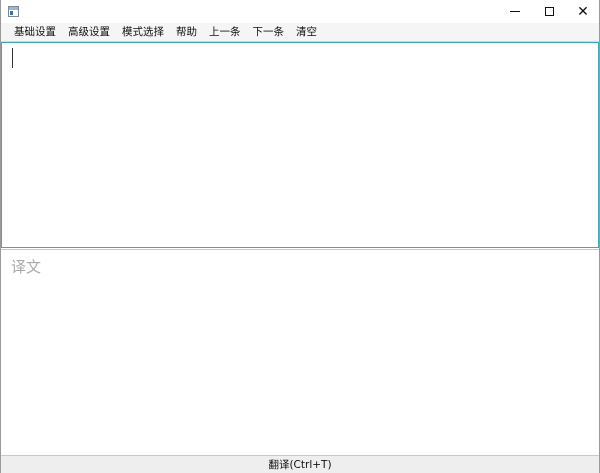  Describe the element at coordinates (89, 32) in the screenshot. I see `menu-advanced-settings: 高级设置` at that location.